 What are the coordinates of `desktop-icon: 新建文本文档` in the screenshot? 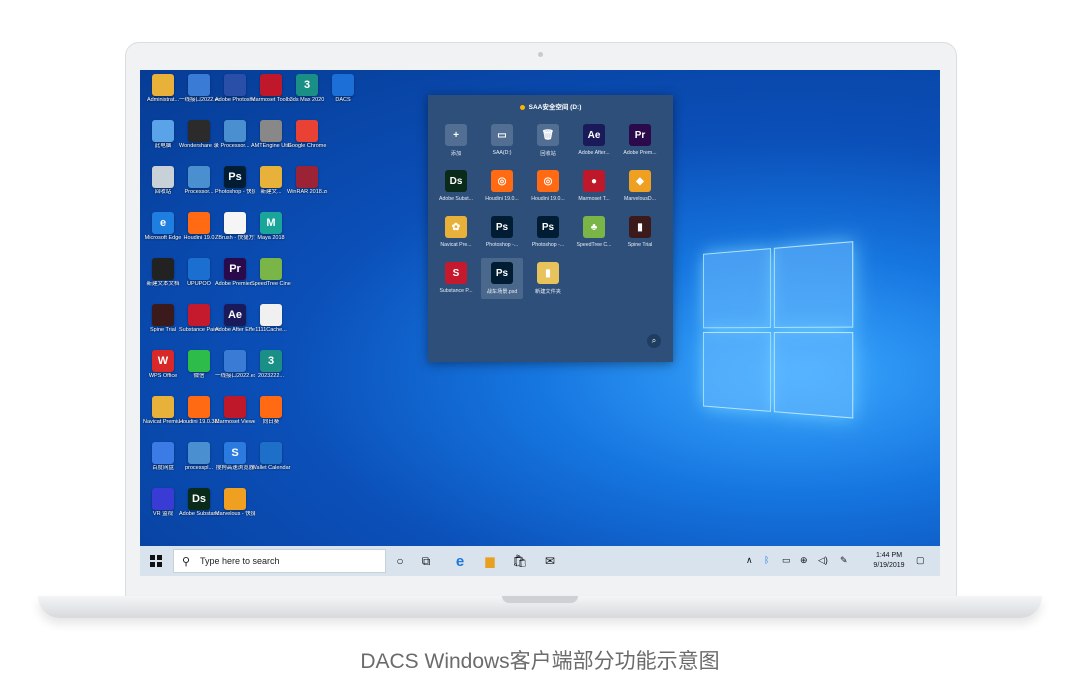 It's located at (163, 272).